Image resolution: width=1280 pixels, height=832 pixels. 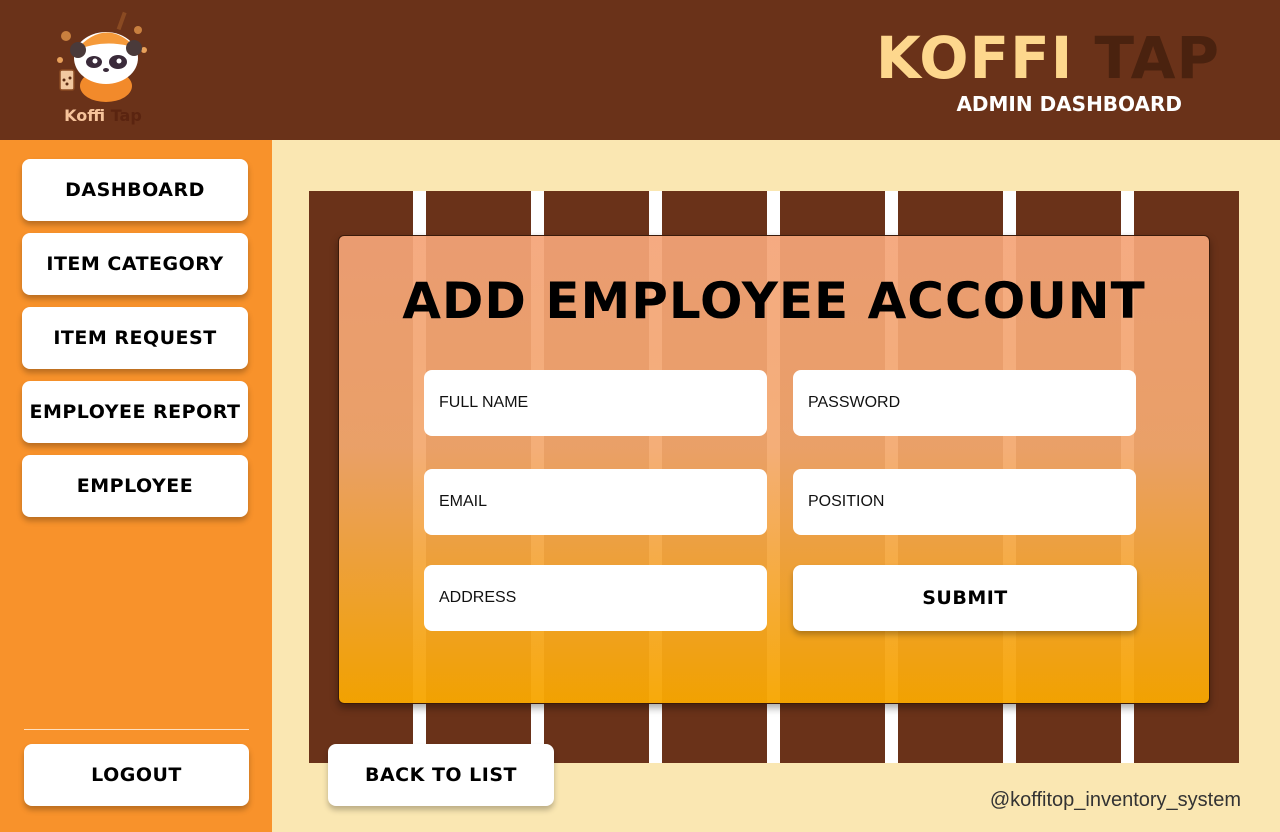 I want to click on brand-title: KOFFI TAP, so click(x=1048, y=58).